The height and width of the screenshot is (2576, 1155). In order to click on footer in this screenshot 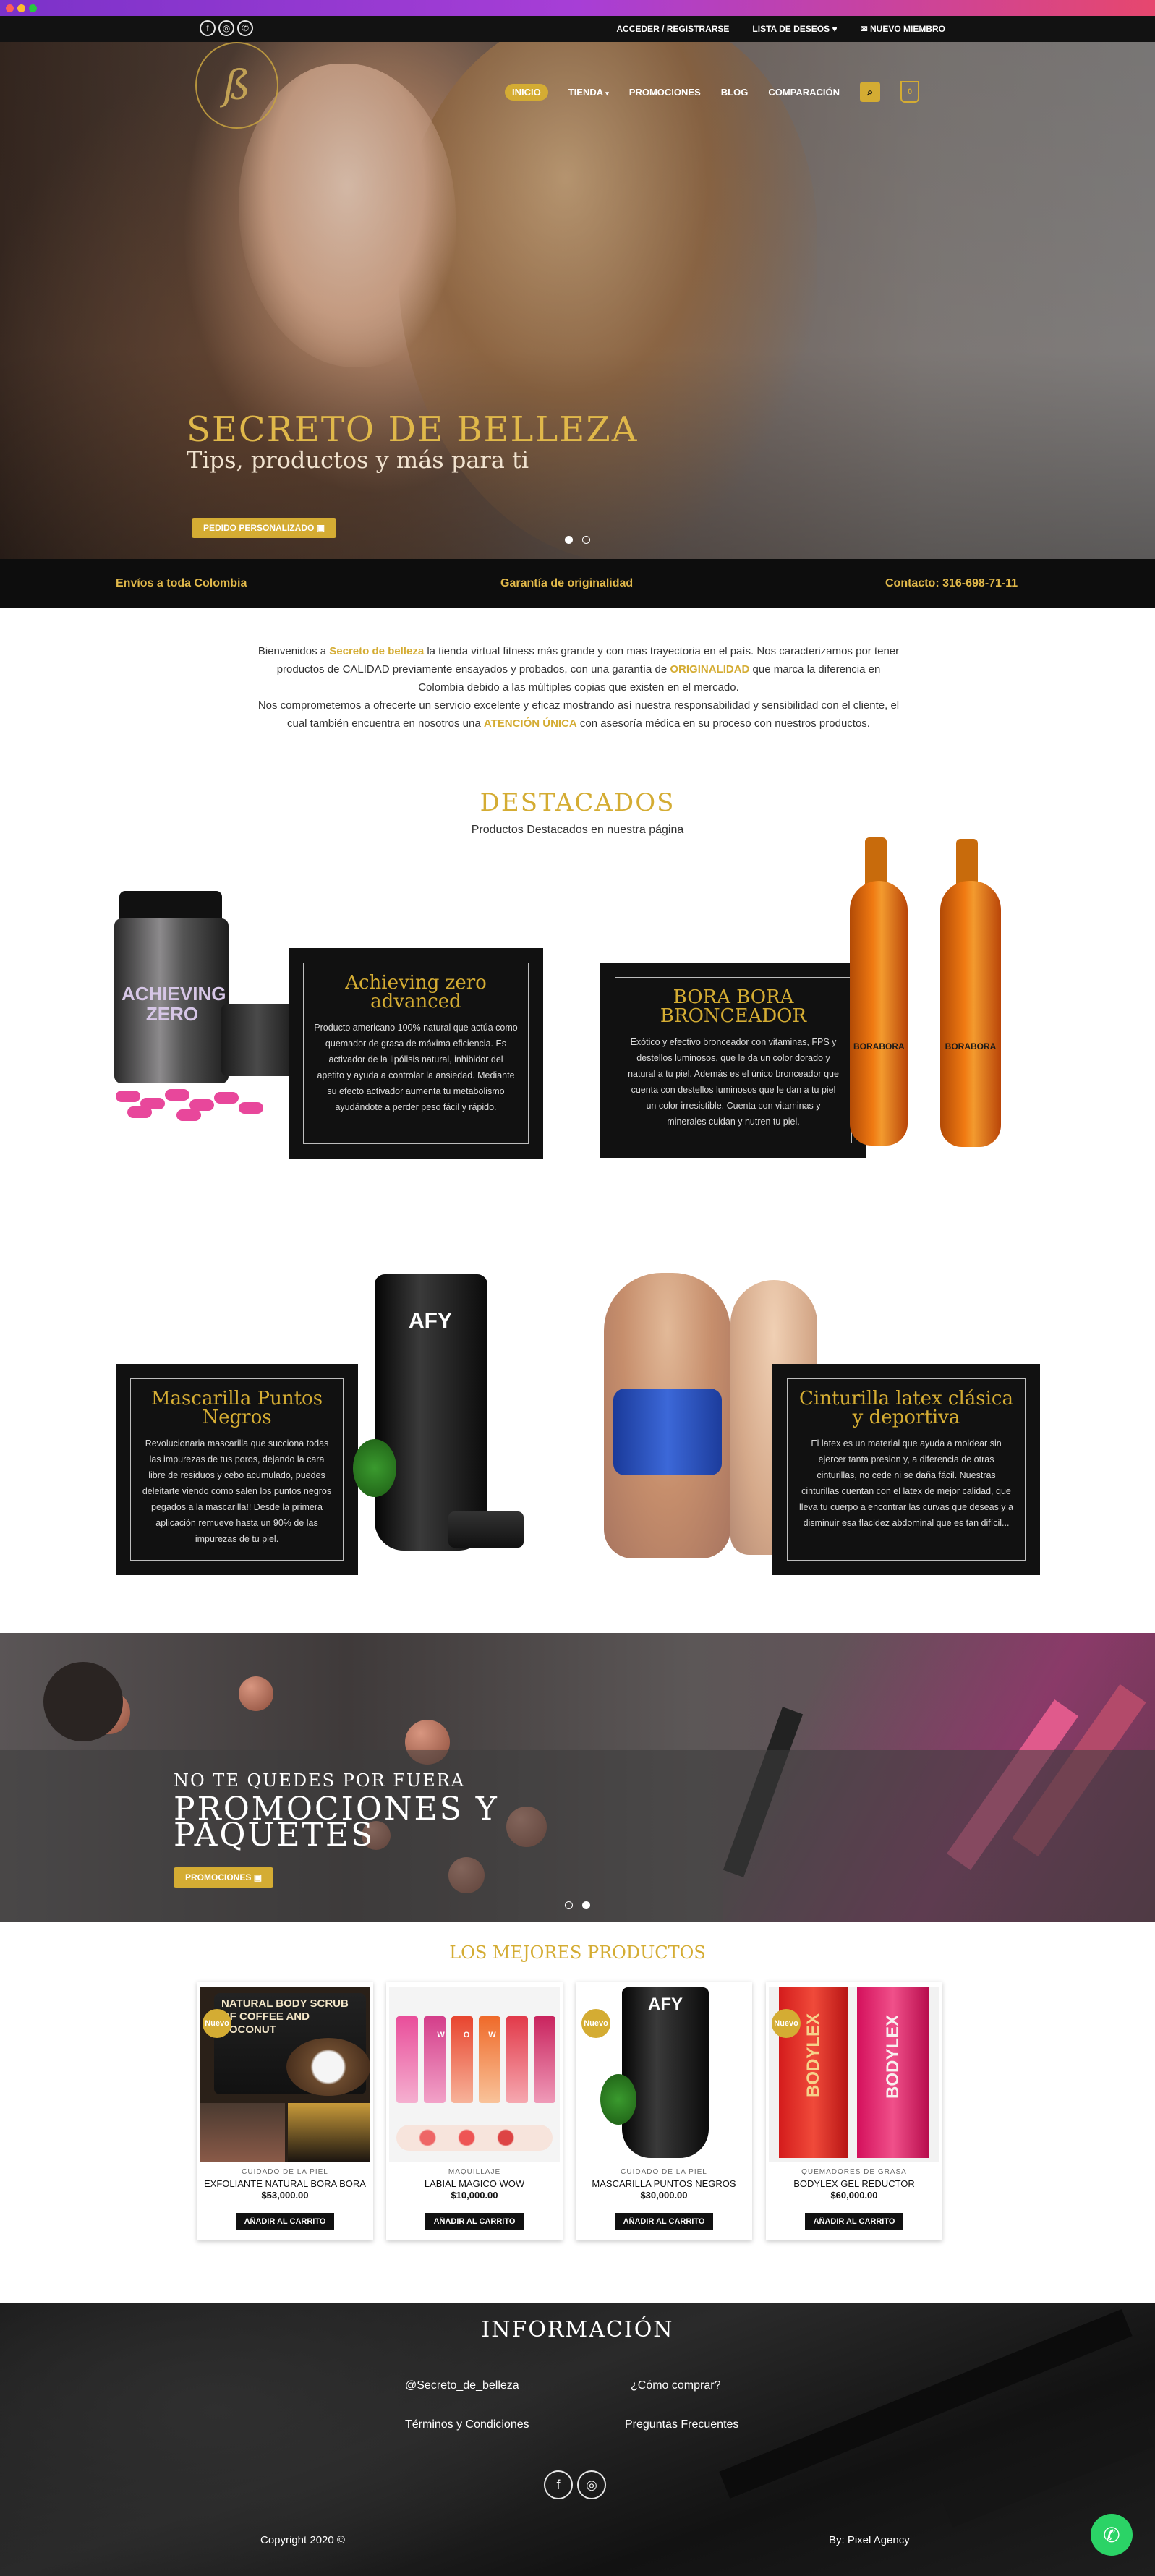, I will do `click(577, 2439)`.